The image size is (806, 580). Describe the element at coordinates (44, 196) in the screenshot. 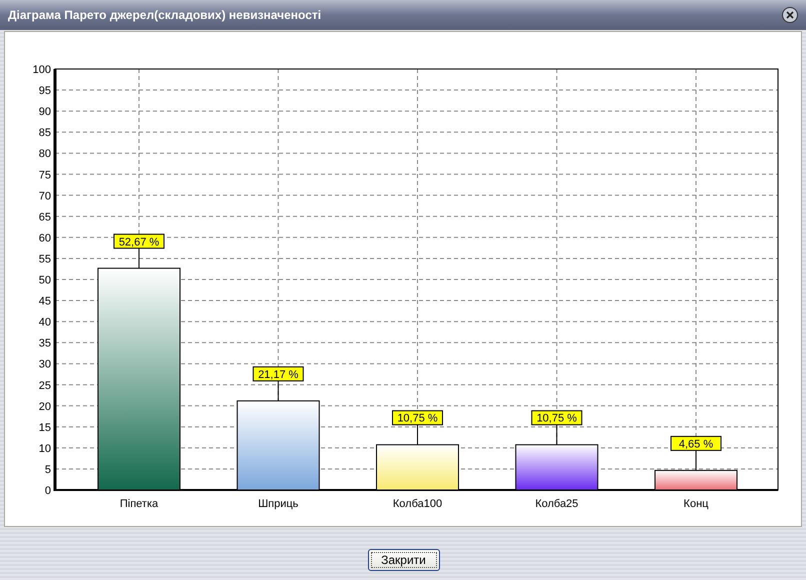

I see `y-tick-label: 70` at that location.